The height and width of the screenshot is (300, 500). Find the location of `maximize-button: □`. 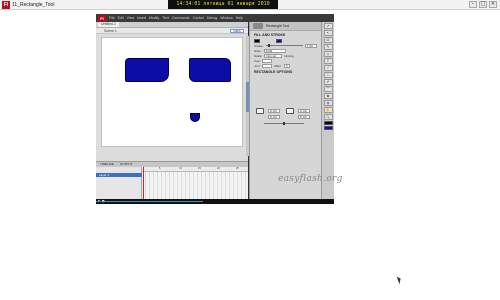

maximize-button: □ is located at coordinates (483, 4).